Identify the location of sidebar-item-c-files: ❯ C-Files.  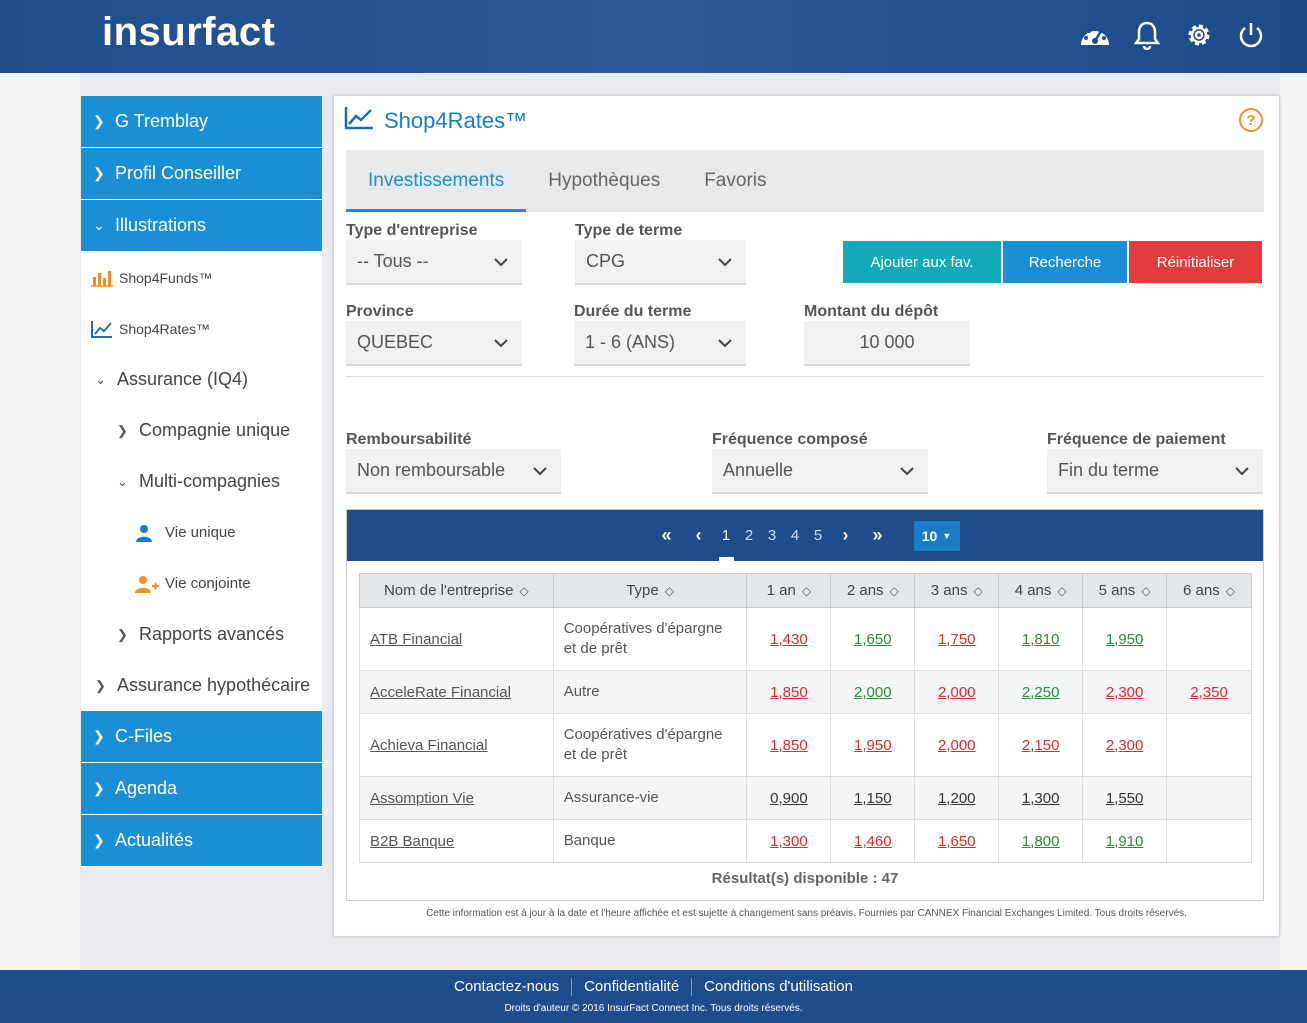
(201, 737).